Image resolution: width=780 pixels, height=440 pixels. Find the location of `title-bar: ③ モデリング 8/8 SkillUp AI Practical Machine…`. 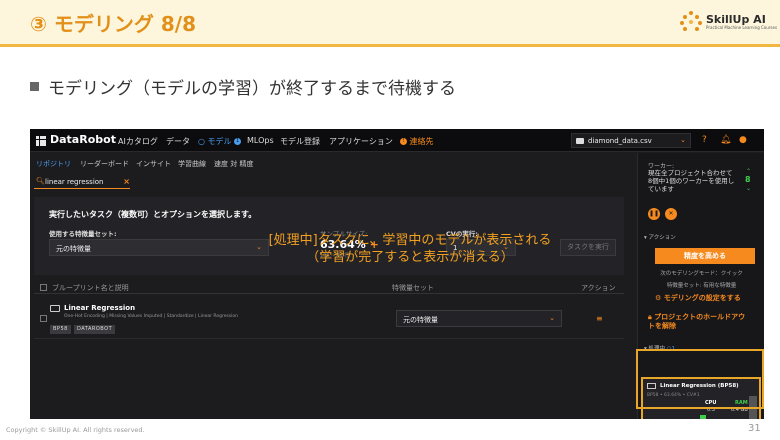

title-bar: ③ モデリング 8/8 SkillUp AI Practical Machine… is located at coordinates (390, 22).